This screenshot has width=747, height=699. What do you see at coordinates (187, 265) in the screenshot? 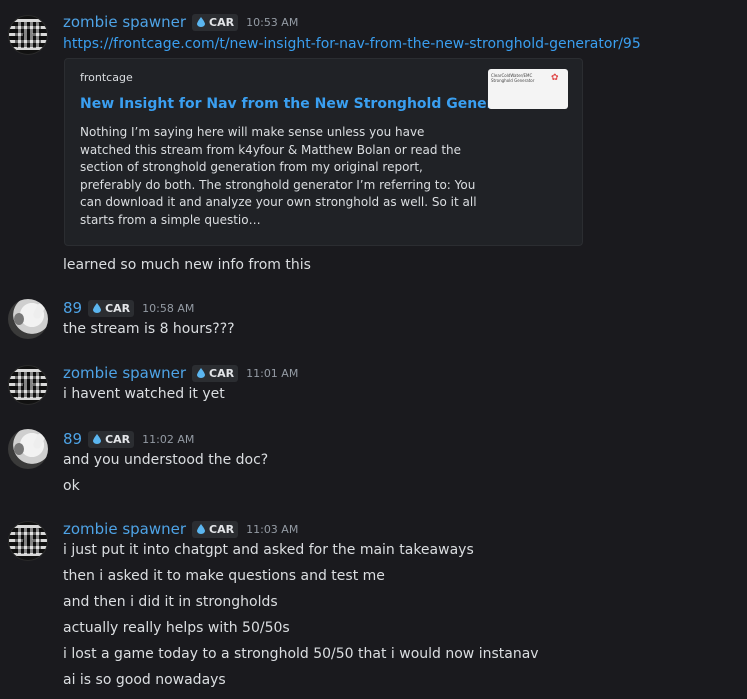
I see `message-text: learned so much new info from this` at bounding box center [187, 265].